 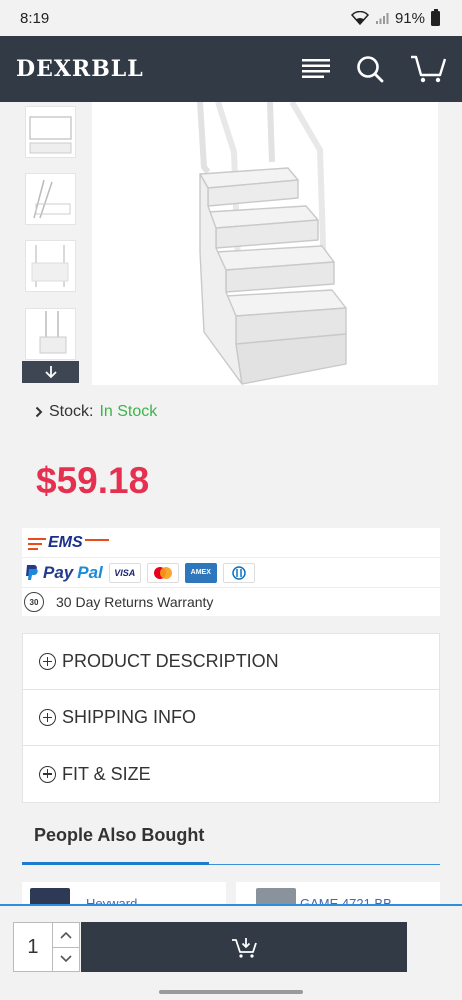 I want to click on returns-row: 30 30 Day Returns Warranty, so click(x=231, y=602).